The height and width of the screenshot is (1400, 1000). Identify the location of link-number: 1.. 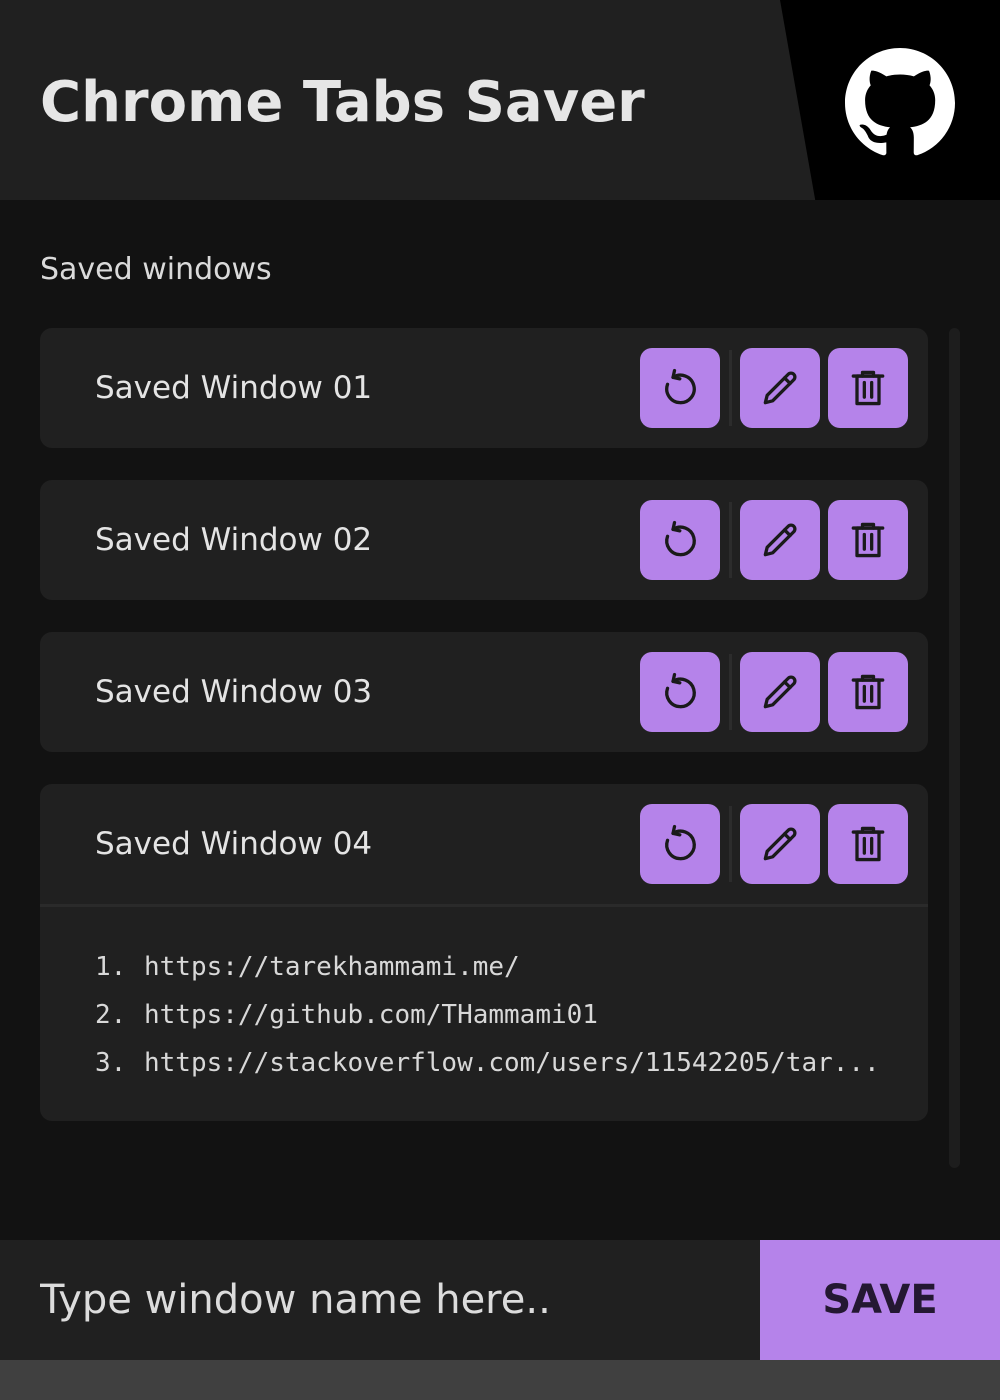
(111, 967).